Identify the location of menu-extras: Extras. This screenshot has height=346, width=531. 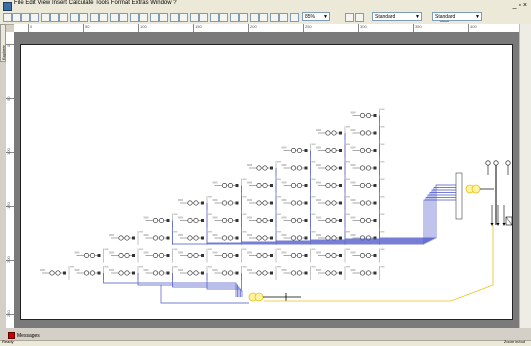
(140, 3).